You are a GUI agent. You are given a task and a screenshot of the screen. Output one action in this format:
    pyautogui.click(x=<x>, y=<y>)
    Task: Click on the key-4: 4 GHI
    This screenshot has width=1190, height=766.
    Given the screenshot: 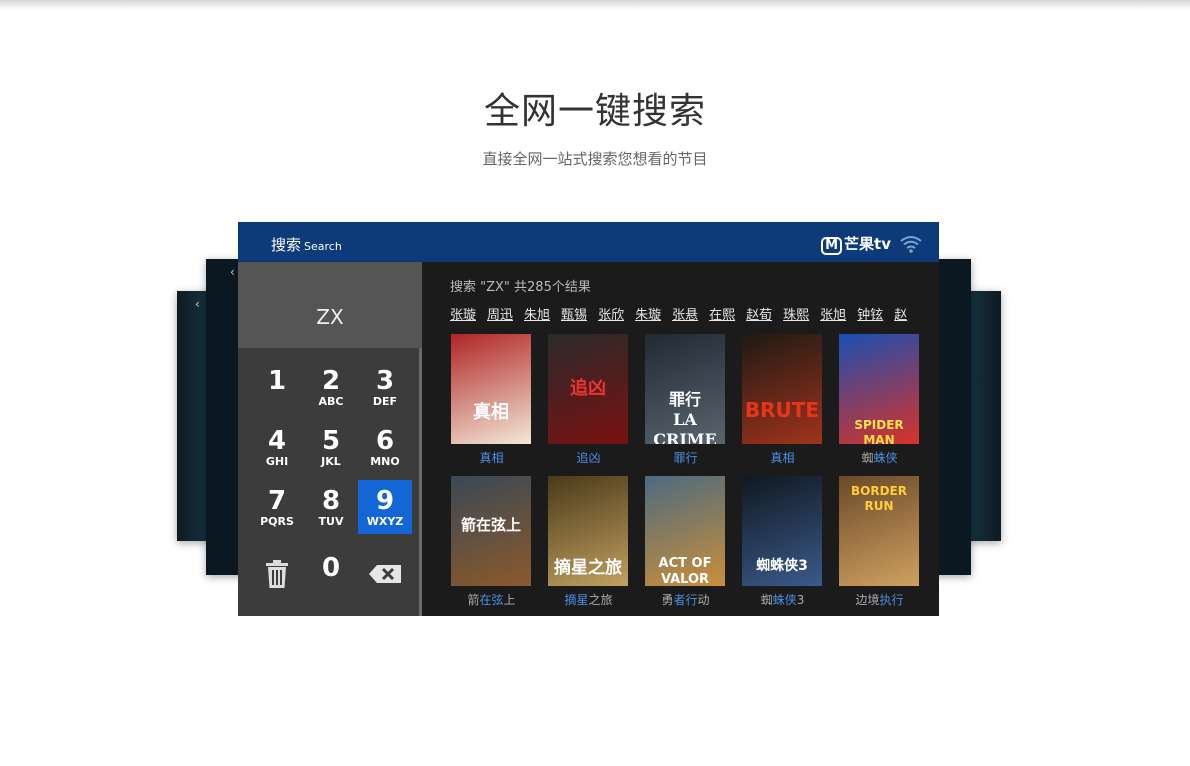 What is the action you would take?
    pyautogui.click(x=277, y=447)
    